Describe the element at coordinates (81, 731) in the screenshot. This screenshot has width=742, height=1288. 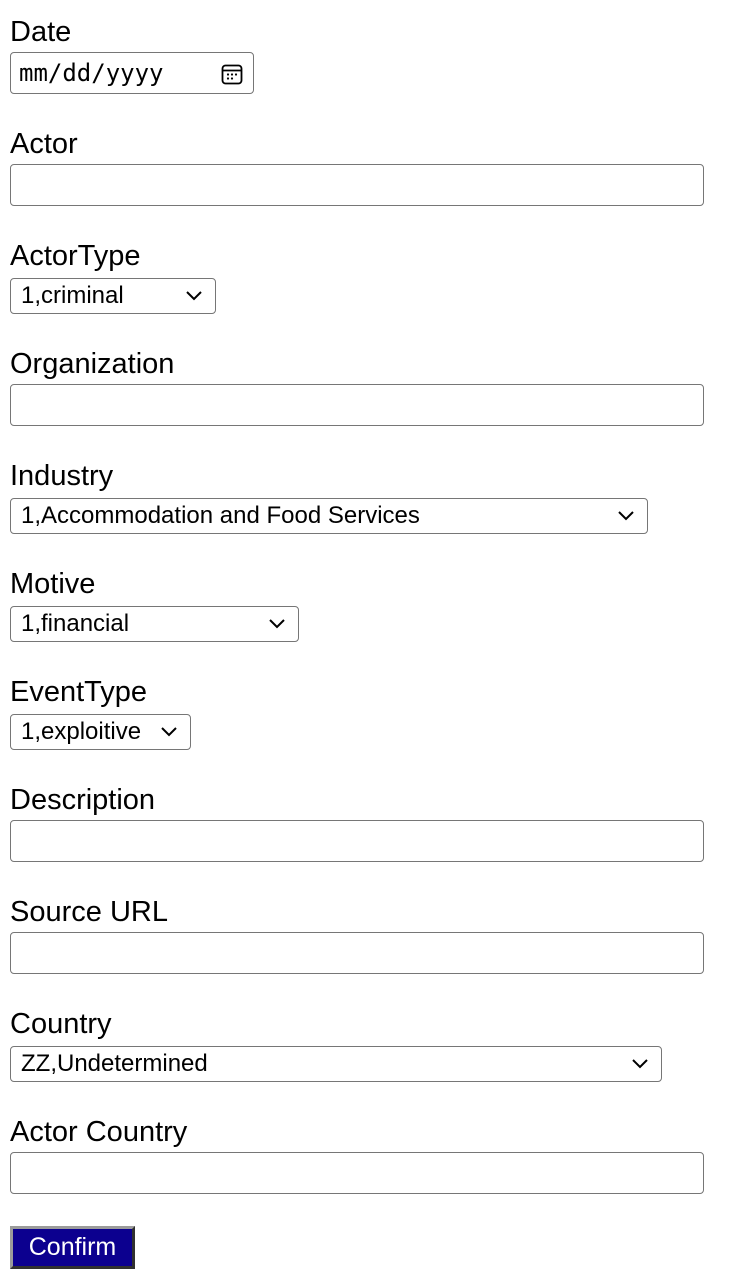
I see `event-type-selected: 1,exploitive` at that location.